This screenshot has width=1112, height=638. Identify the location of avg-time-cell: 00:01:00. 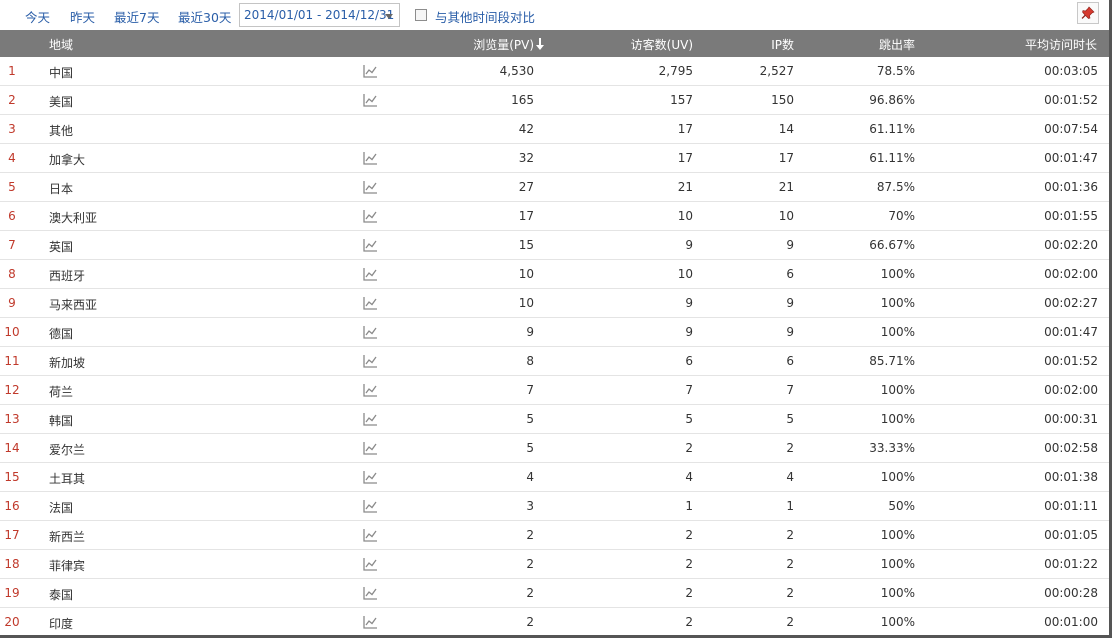
(1071, 622).